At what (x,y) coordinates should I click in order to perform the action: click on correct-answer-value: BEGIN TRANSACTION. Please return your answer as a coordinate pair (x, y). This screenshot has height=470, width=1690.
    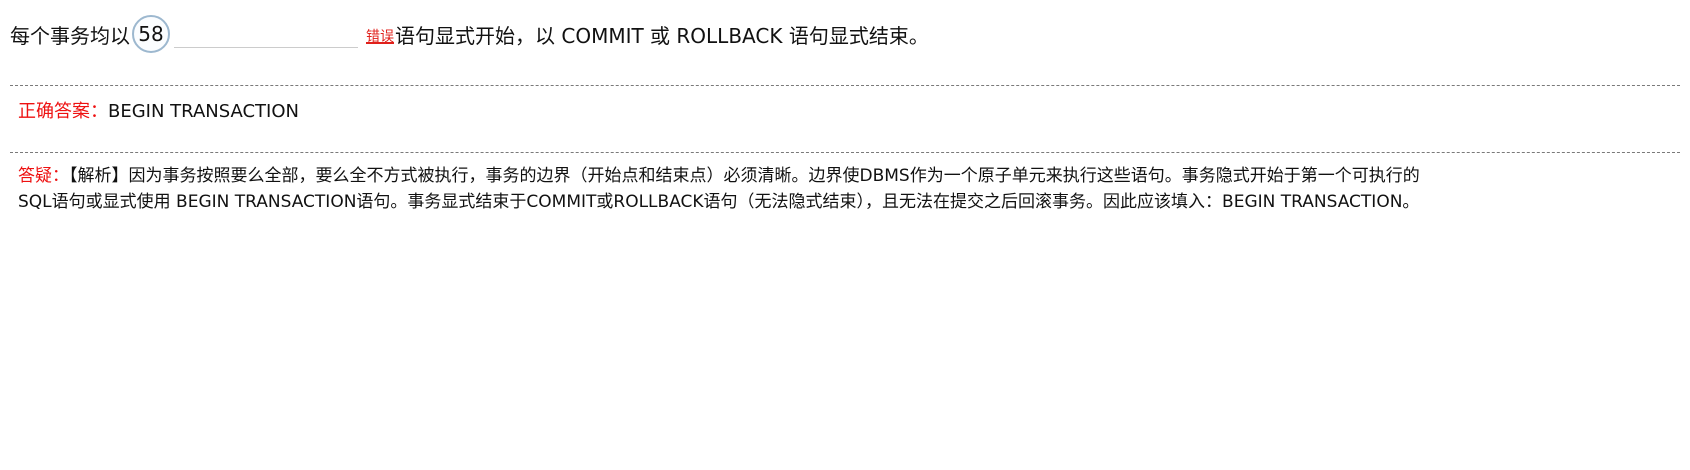
    Looking at the image, I should click on (203, 111).